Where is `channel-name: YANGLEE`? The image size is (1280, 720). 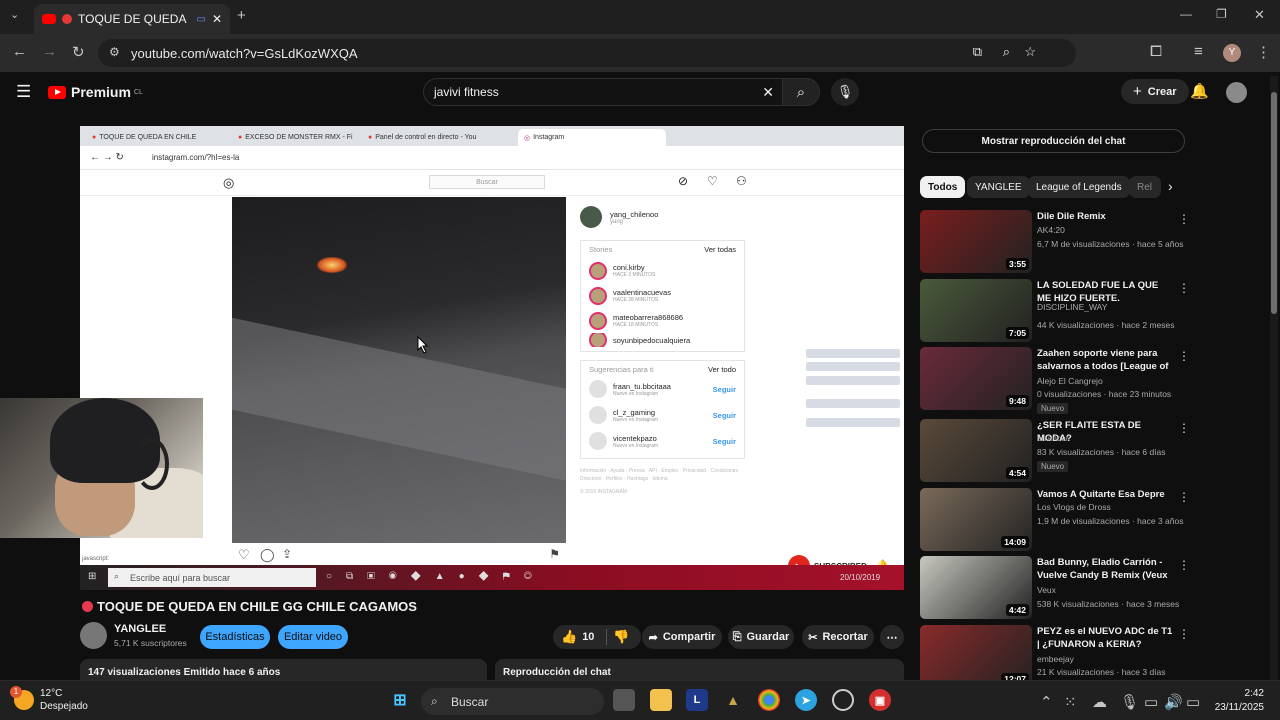 channel-name: YANGLEE is located at coordinates (140, 629).